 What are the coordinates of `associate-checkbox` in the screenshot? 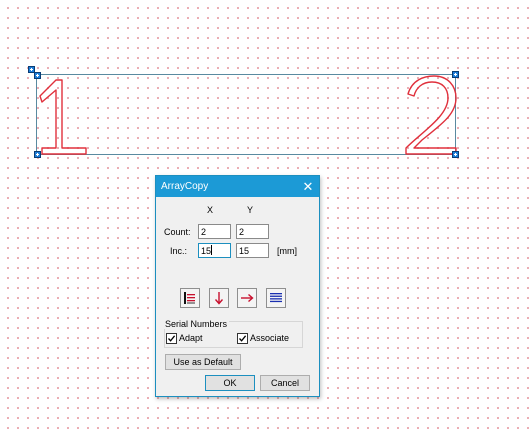 It's located at (242, 338).